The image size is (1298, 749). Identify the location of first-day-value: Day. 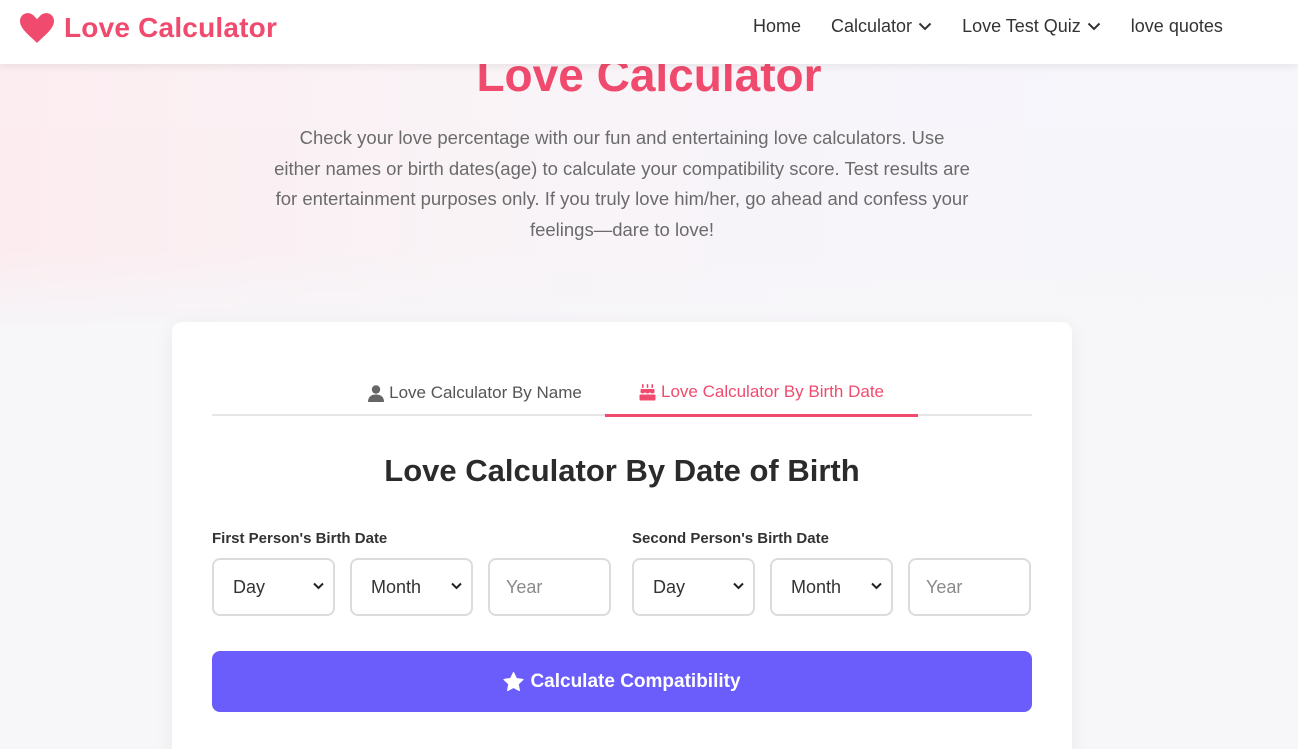
(249, 586).